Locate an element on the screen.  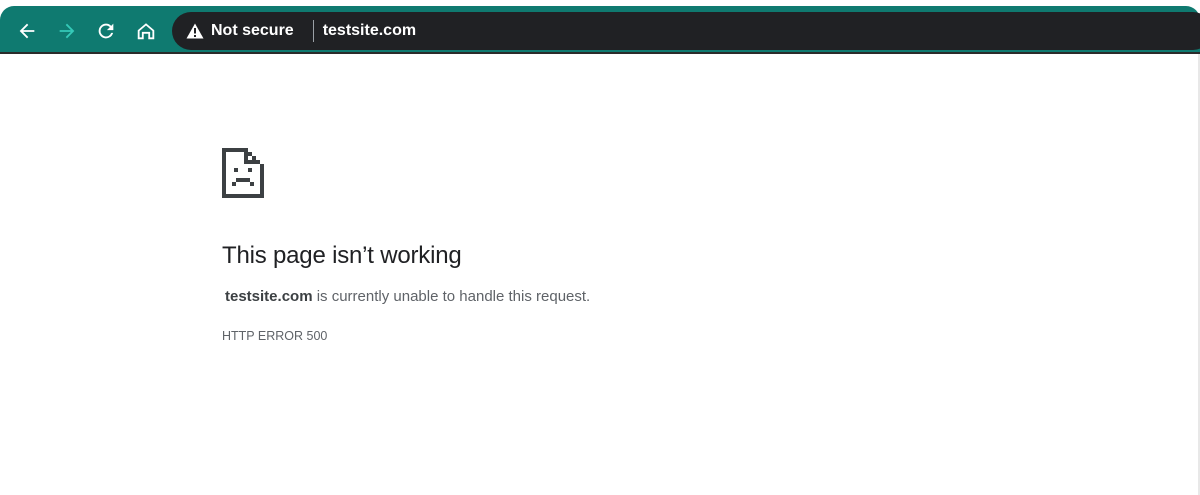
home-button is located at coordinates (146, 31).